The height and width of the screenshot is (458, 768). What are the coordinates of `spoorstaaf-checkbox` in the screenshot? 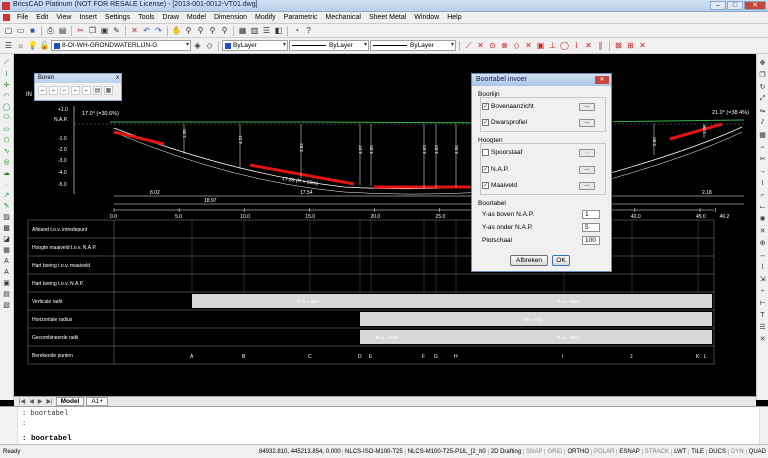 It's located at (485, 152).